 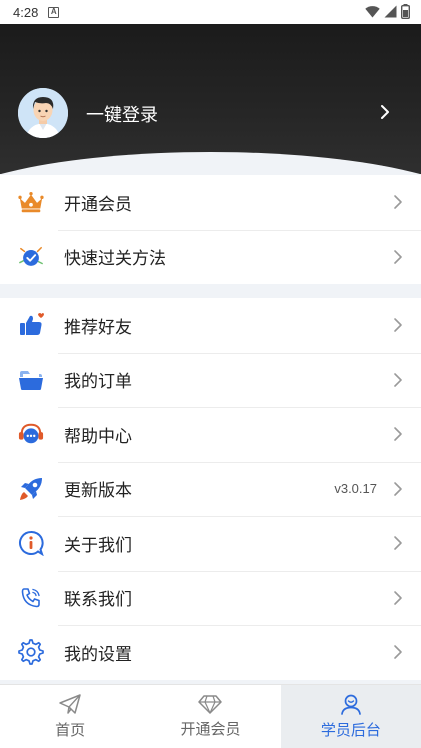 What do you see at coordinates (98, 491) in the screenshot?
I see `menu-item-label: 更新版本` at bounding box center [98, 491].